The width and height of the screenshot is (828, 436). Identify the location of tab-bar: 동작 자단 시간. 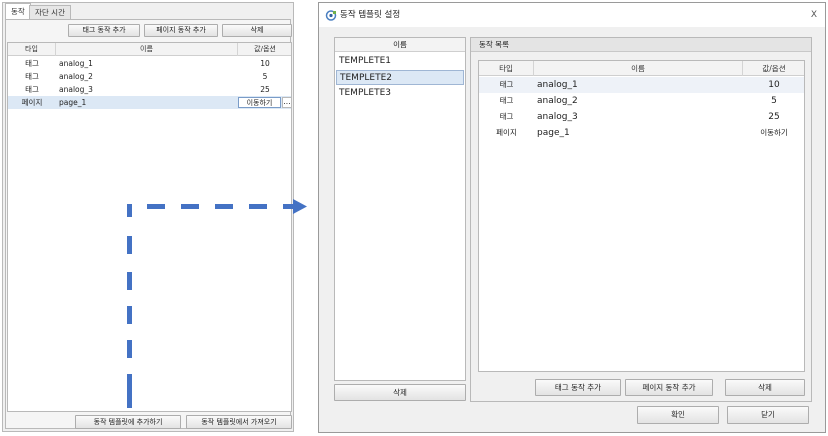
(148, 11).